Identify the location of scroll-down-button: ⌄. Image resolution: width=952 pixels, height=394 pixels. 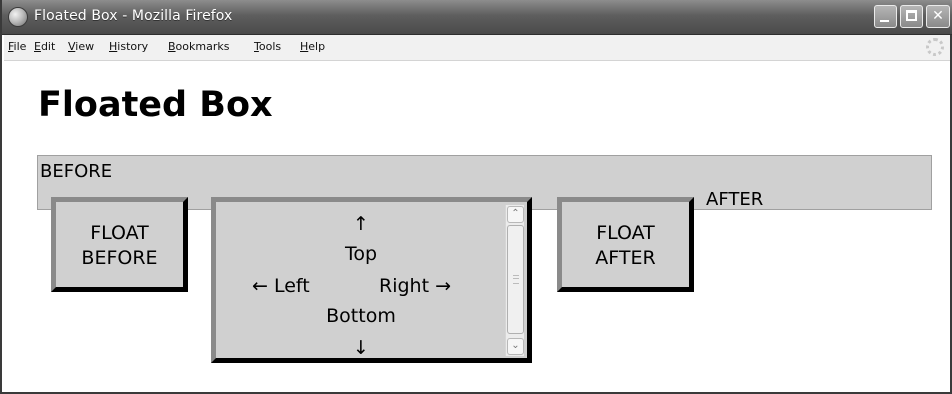
(515, 346).